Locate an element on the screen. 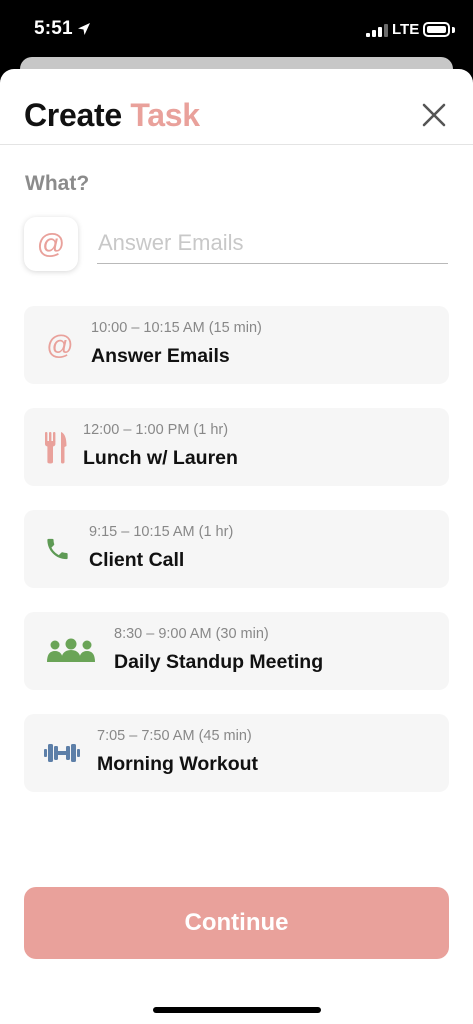 The width and height of the screenshot is (473, 1024). suggestion-card-workout: 7:05 – 7:50 AM (45 min) Morning Workout is located at coordinates (236, 753).